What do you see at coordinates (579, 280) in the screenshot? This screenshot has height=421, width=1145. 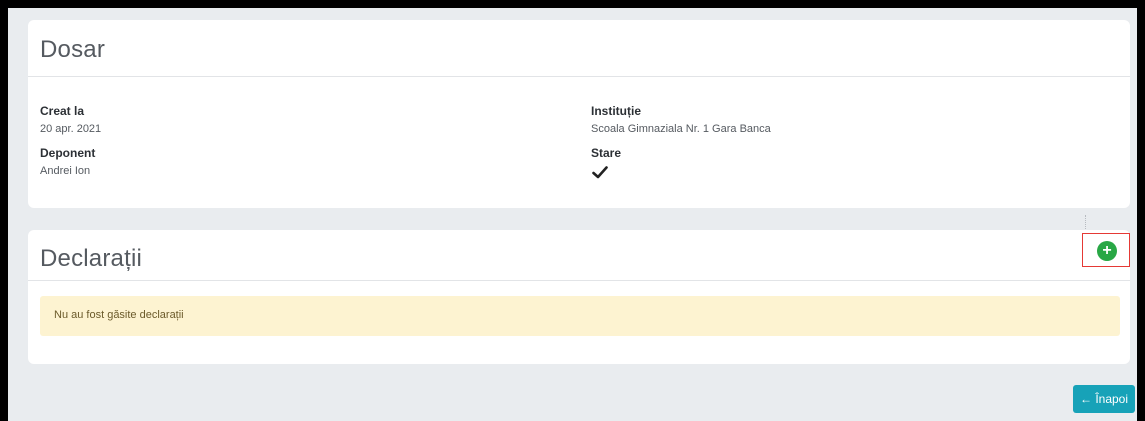 I see `declaratii-divider` at bounding box center [579, 280].